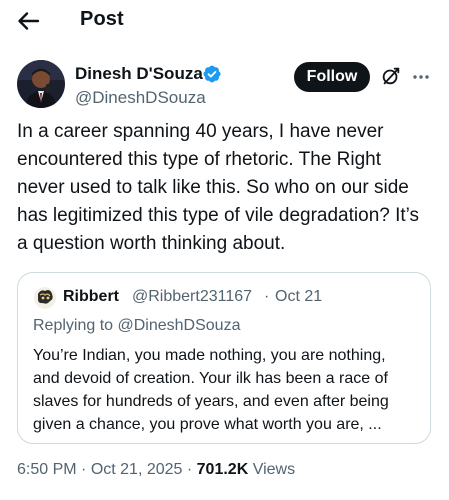 The width and height of the screenshot is (449, 500). What do you see at coordinates (140, 98) in the screenshot?
I see `author-handle: @DineshDSouza` at bounding box center [140, 98].